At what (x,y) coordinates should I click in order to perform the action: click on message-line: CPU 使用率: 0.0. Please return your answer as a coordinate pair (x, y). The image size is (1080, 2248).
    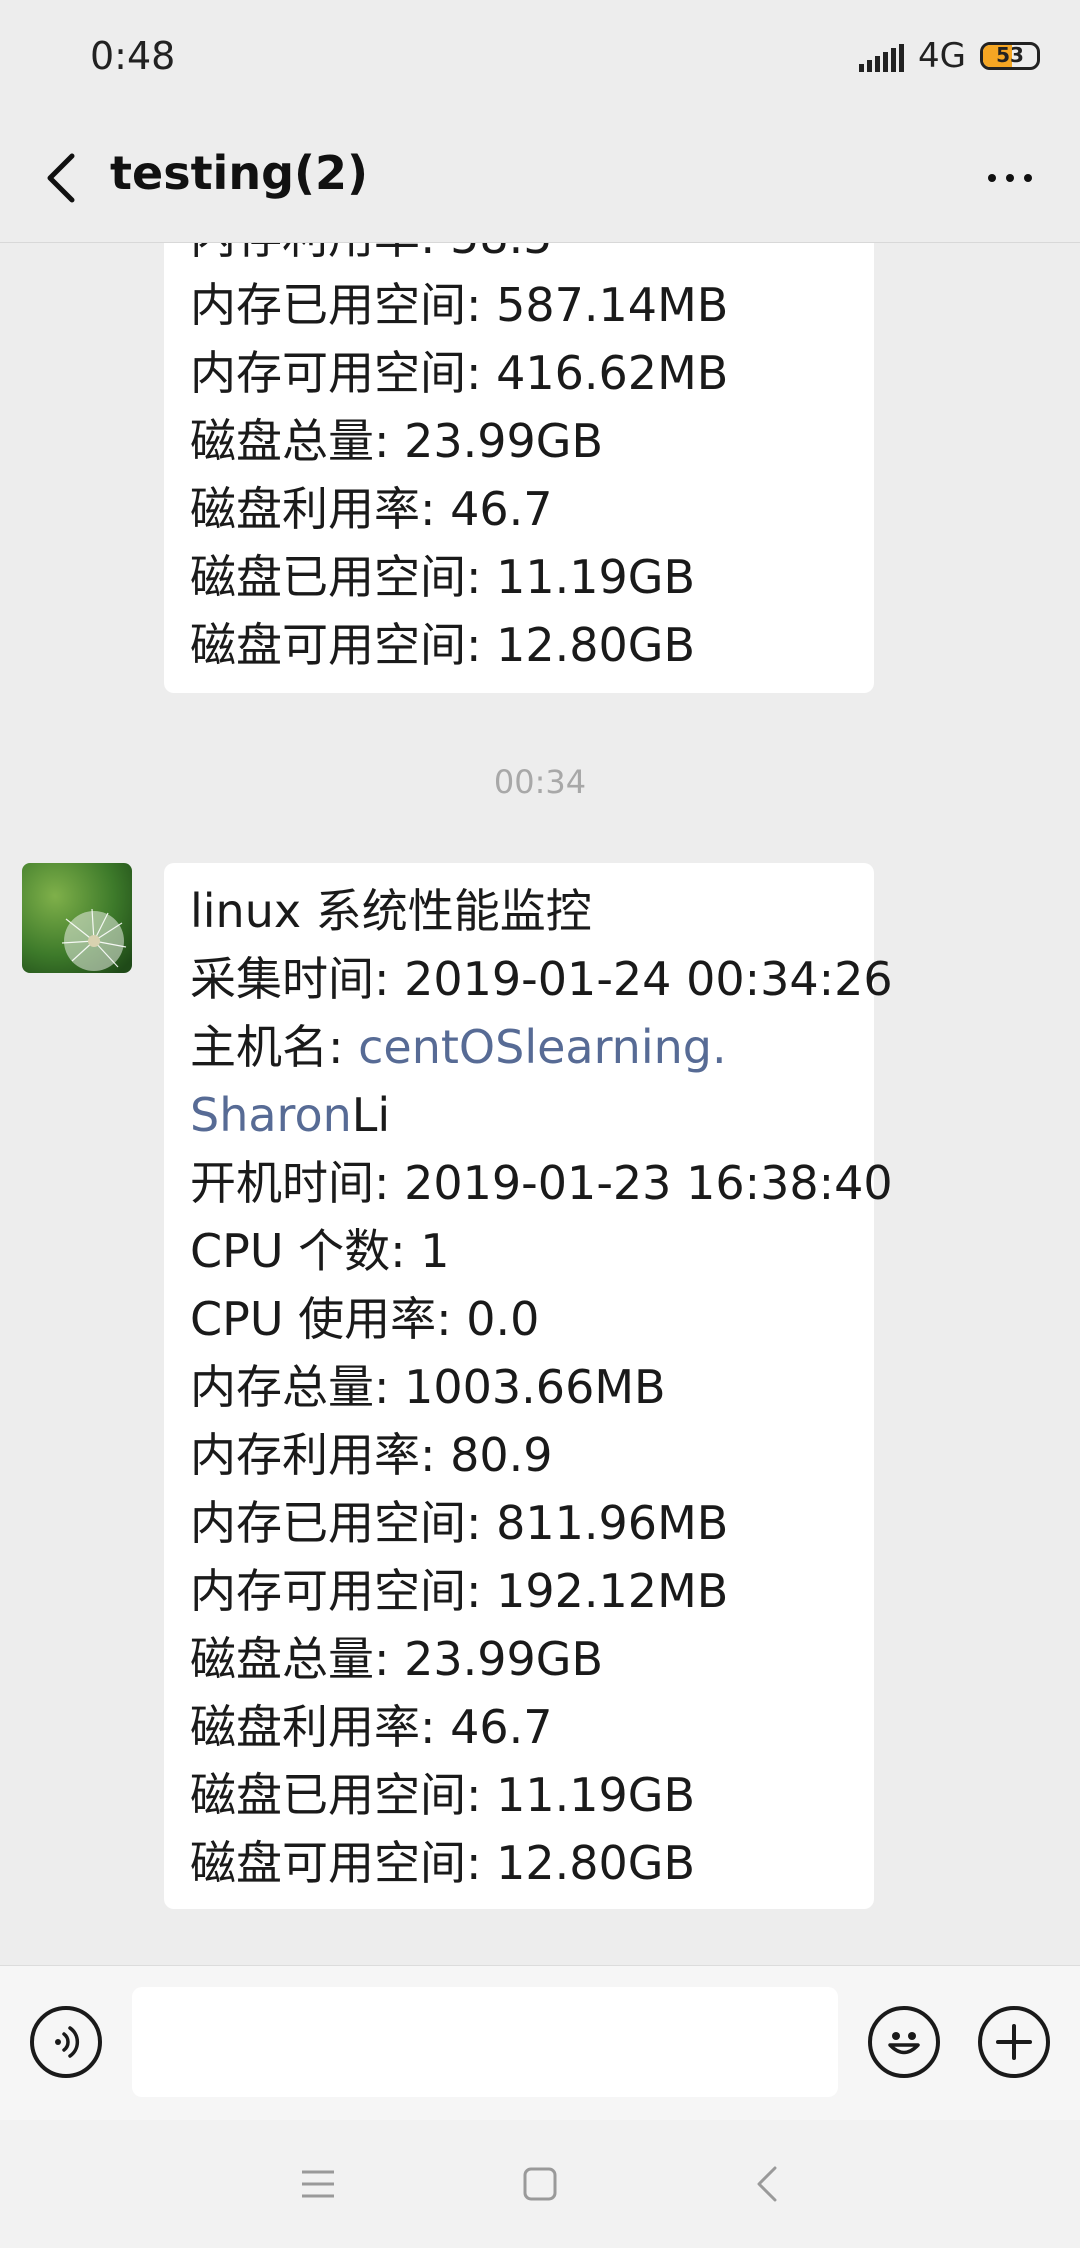
    Looking at the image, I should click on (365, 1319).